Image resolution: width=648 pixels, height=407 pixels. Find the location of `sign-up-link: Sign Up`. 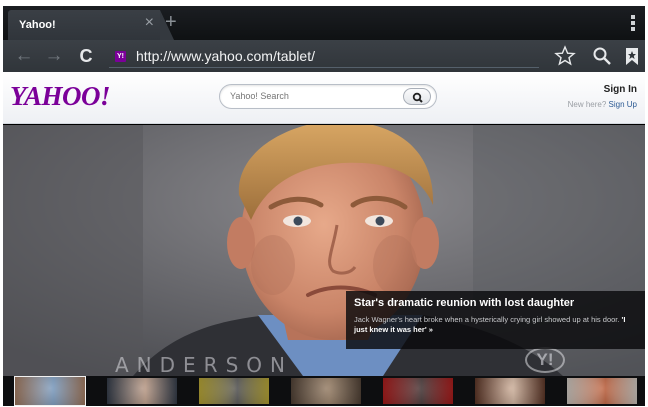

sign-up-link: Sign Up is located at coordinates (623, 104).